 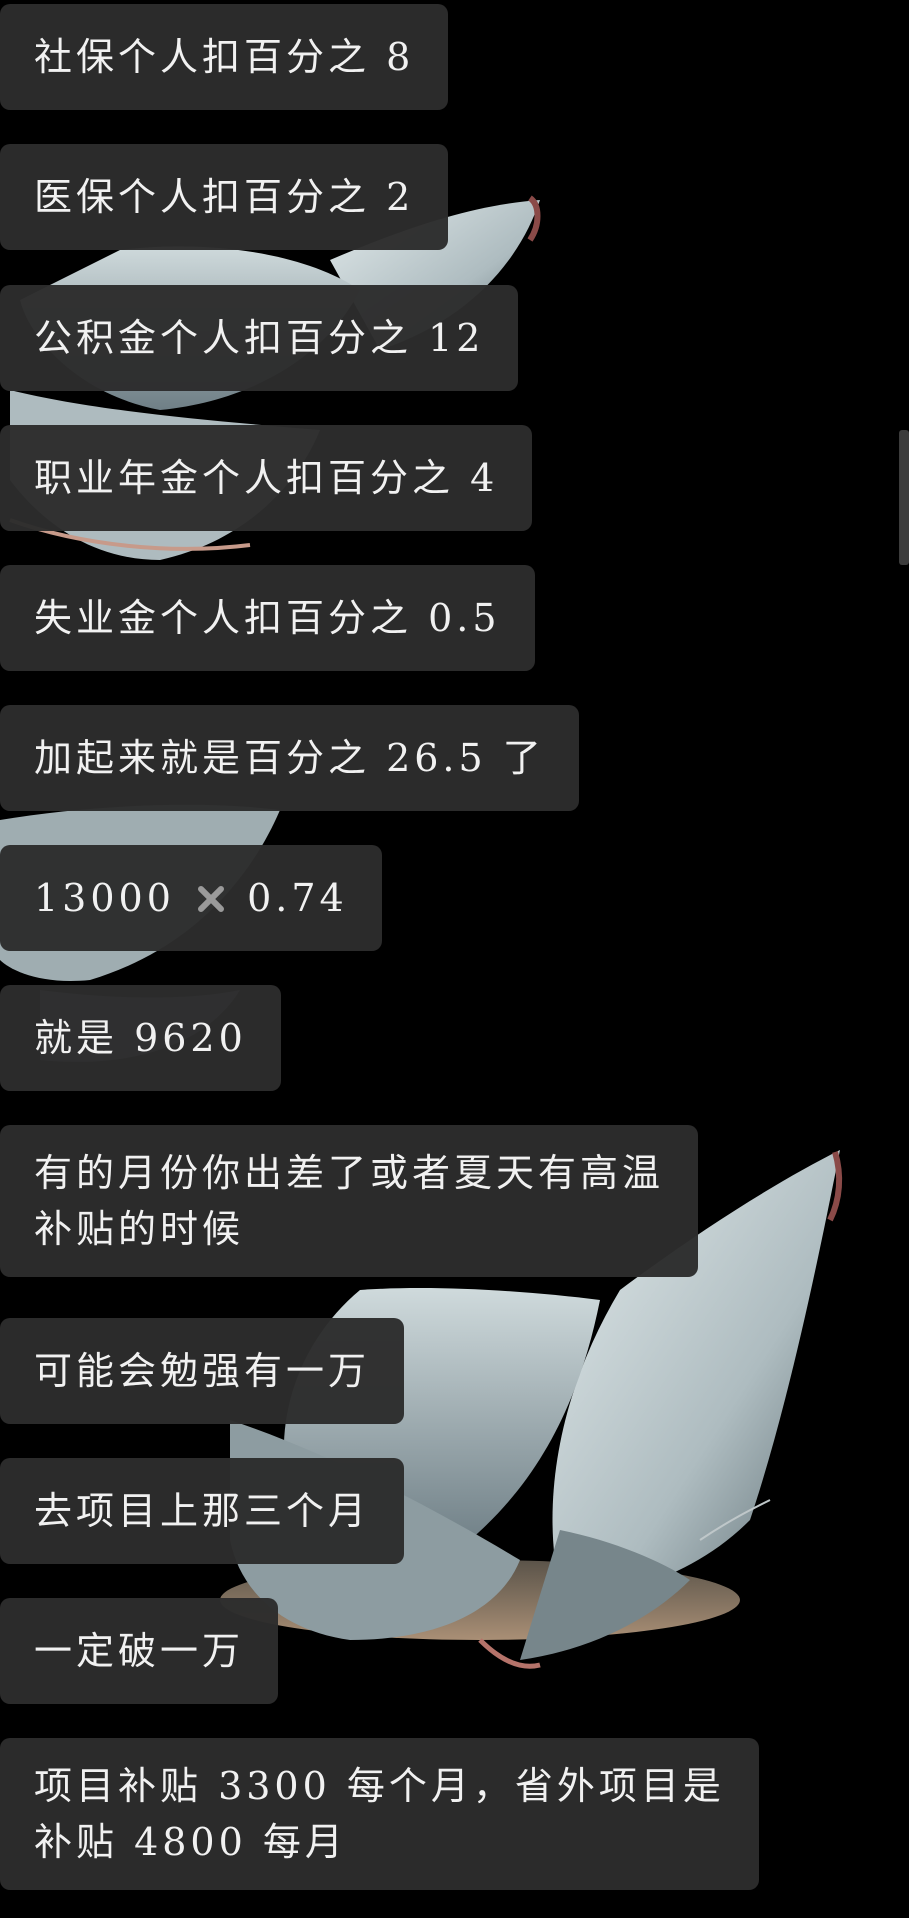 I want to click on message-bubble: 13000 0.74, so click(x=191, y=898).